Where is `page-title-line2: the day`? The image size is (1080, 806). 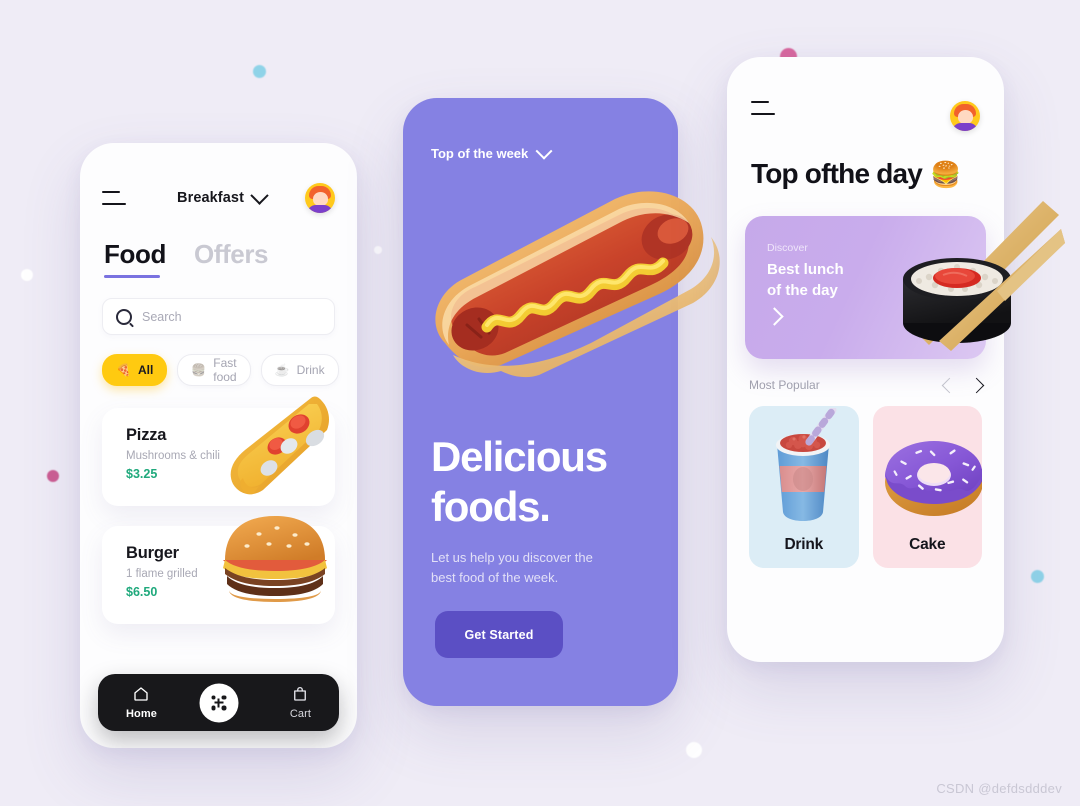 page-title-line2: the day is located at coordinates (876, 173).